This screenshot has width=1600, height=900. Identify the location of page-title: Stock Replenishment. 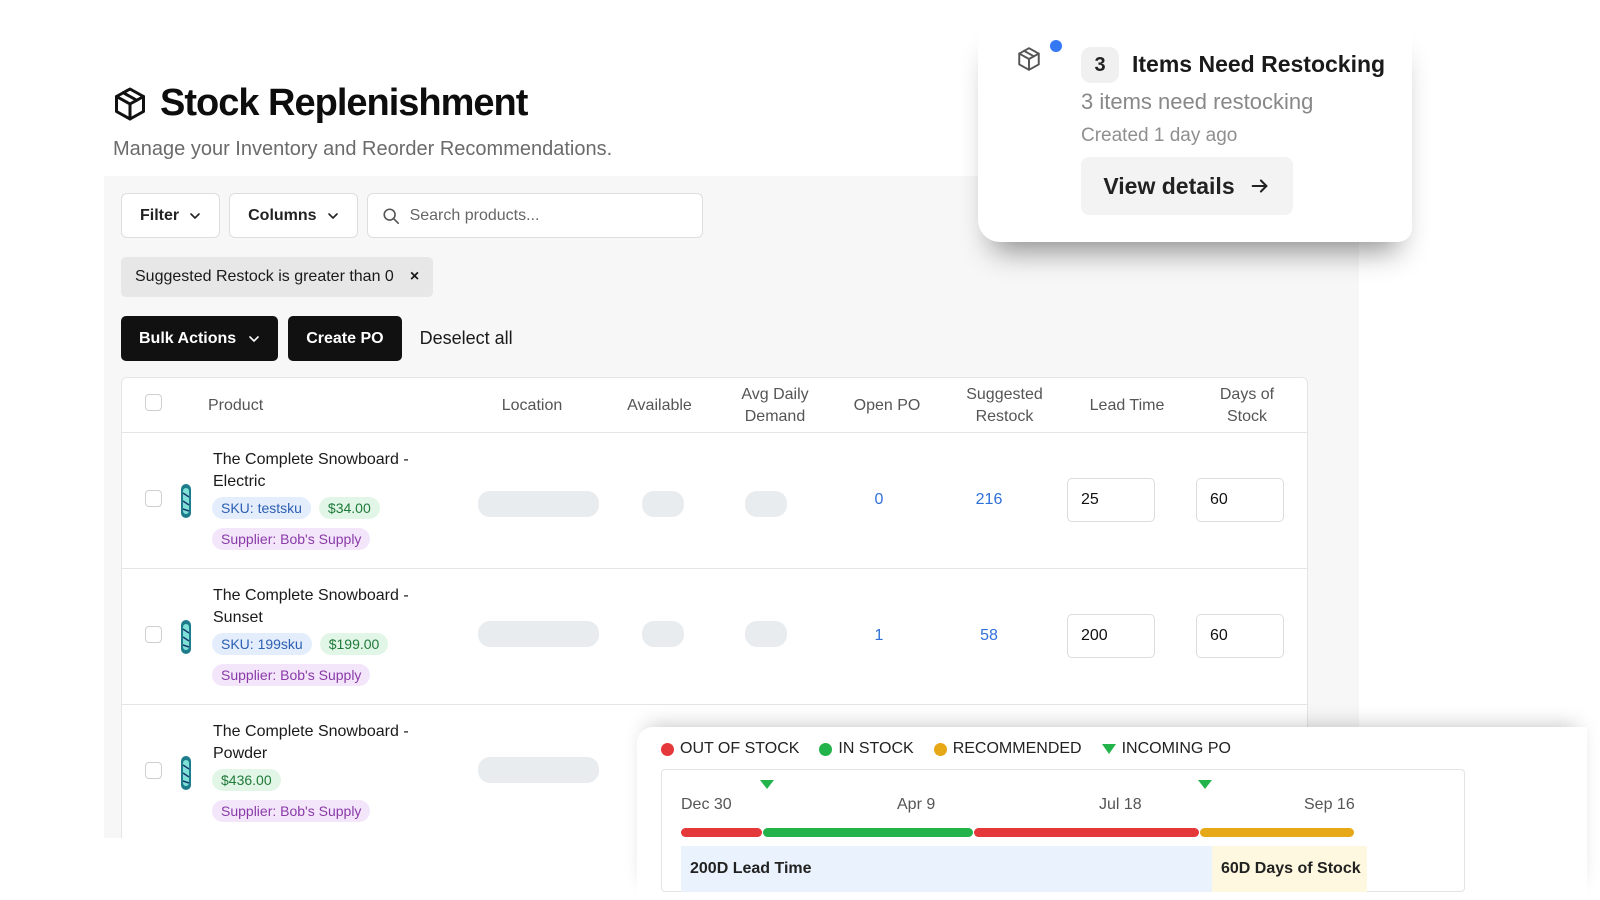
(344, 103).